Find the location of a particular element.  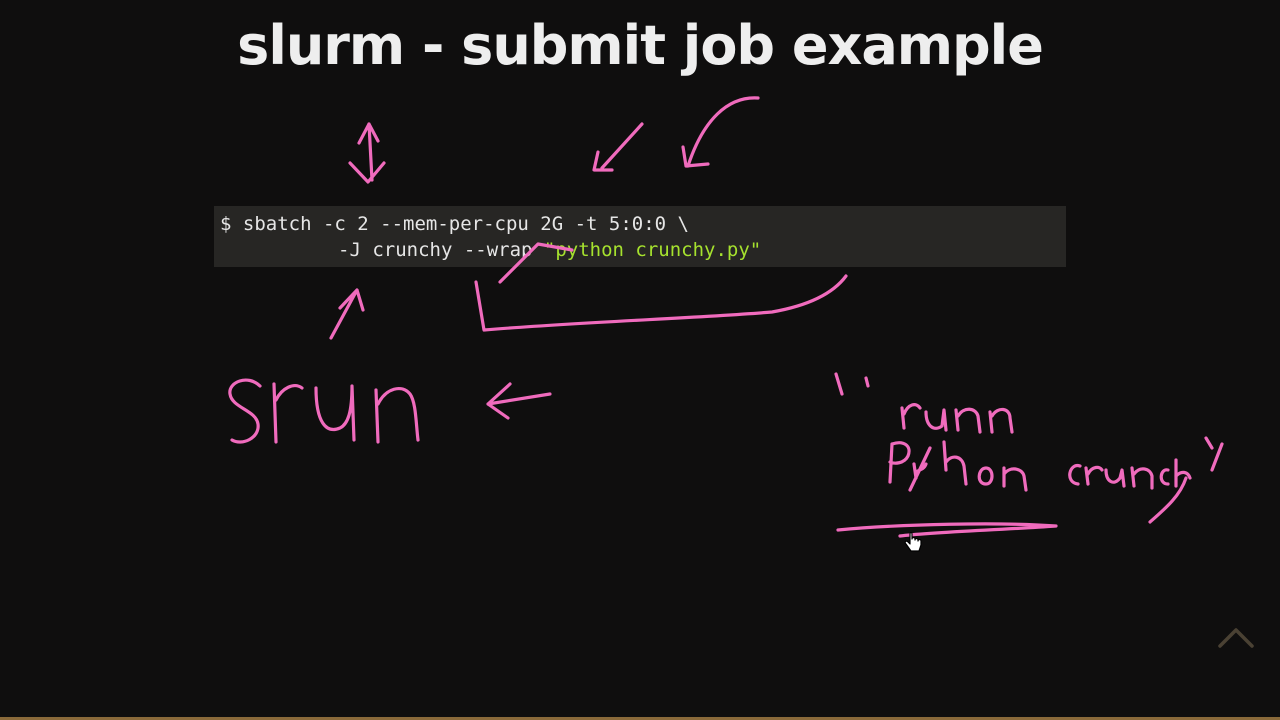

code-line-2: -J crunchy --wrap "python crunchy.py" is located at coordinates (640, 250).